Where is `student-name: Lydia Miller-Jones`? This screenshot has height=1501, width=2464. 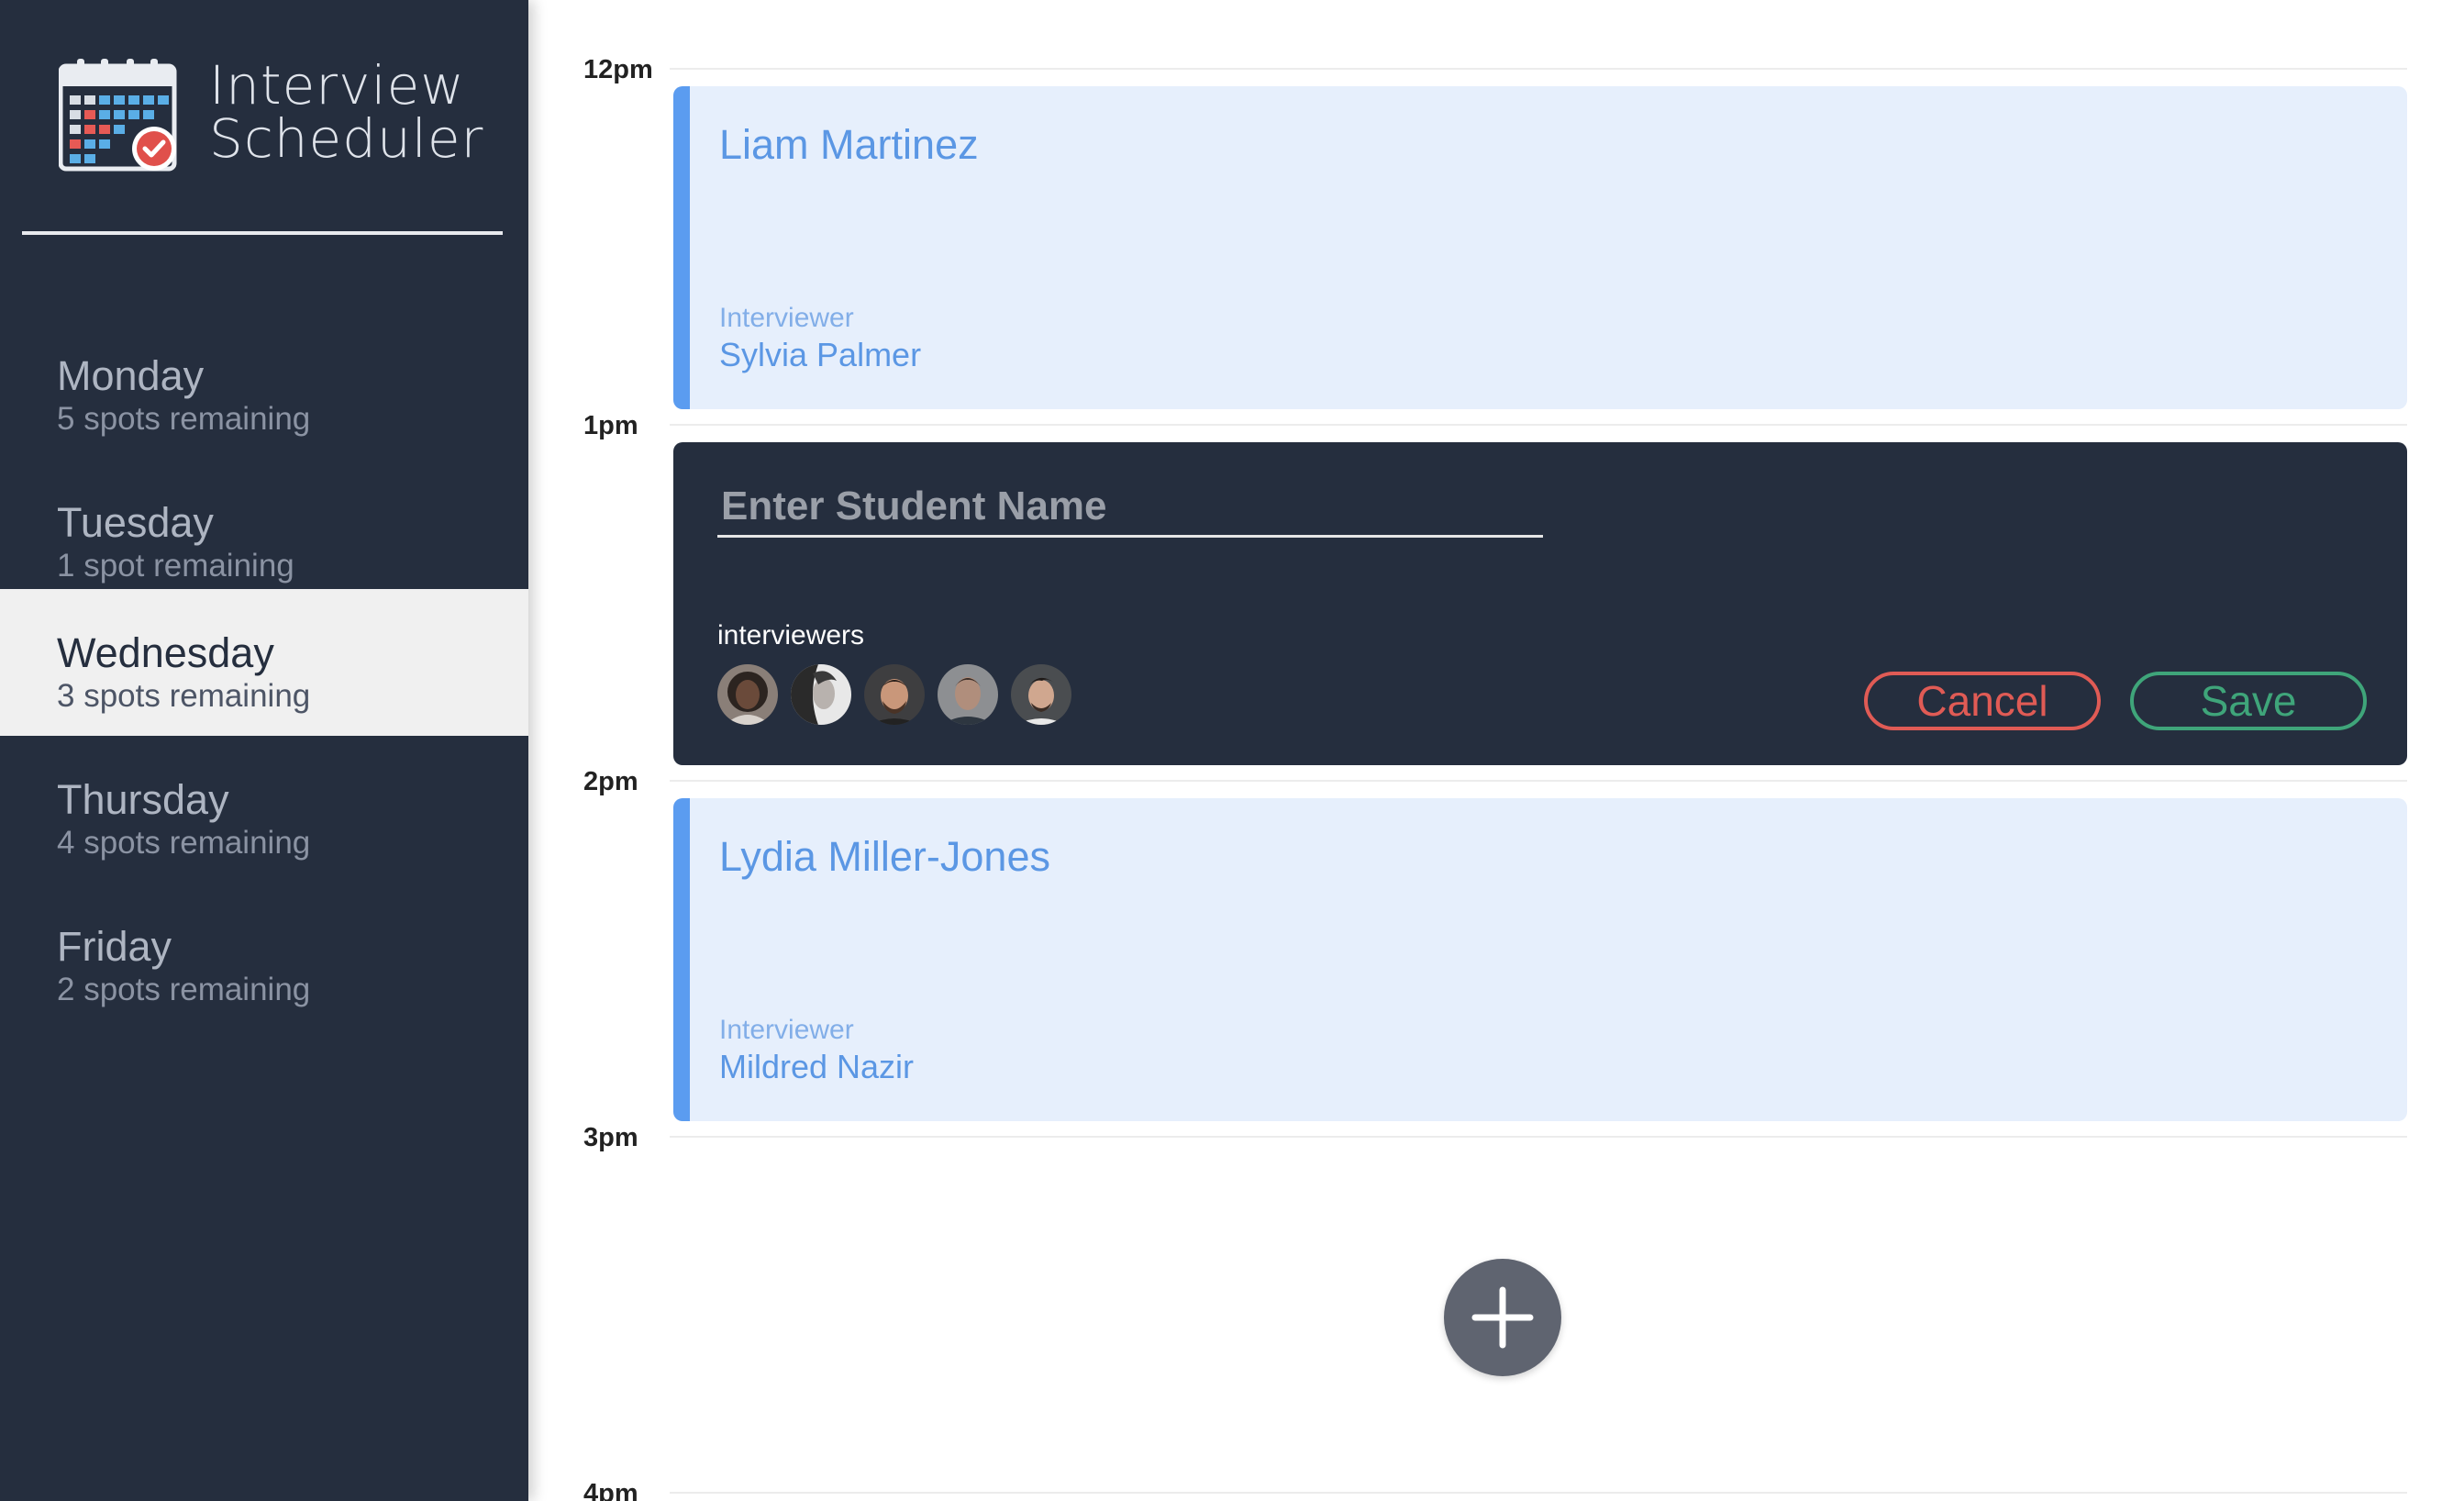
student-name: Lydia Miller-Jones is located at coordinates (884, 857).